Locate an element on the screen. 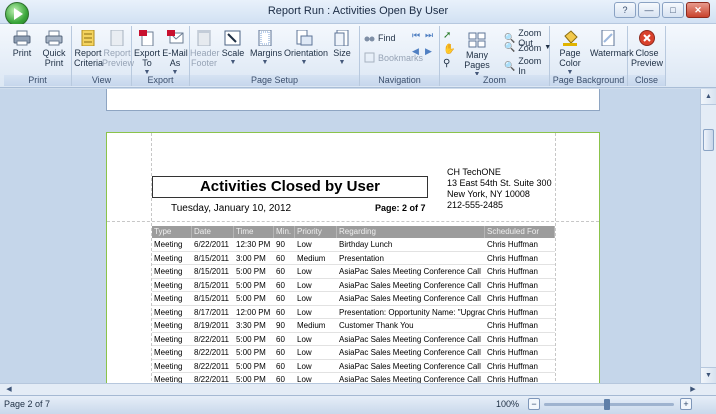 The width and height of the screenshot is (716, 414). minimize-icon: — is located at coordinates (649, 10).